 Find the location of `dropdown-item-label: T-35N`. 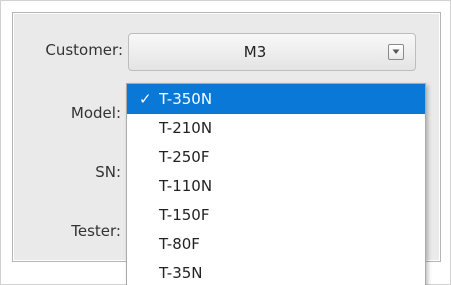

dropdown-item-label: T-35N is located at coordinates (181, 273).